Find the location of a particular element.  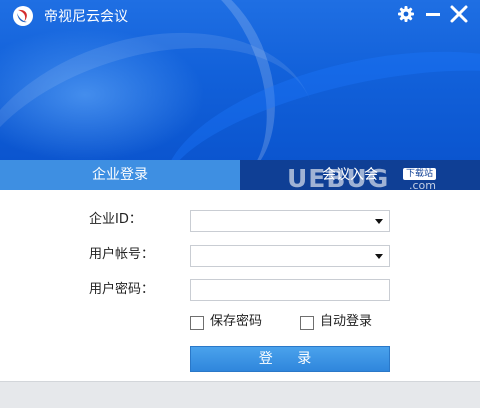

tab-enterprise-login: 企业登录 is located at coordinates (120, 175).